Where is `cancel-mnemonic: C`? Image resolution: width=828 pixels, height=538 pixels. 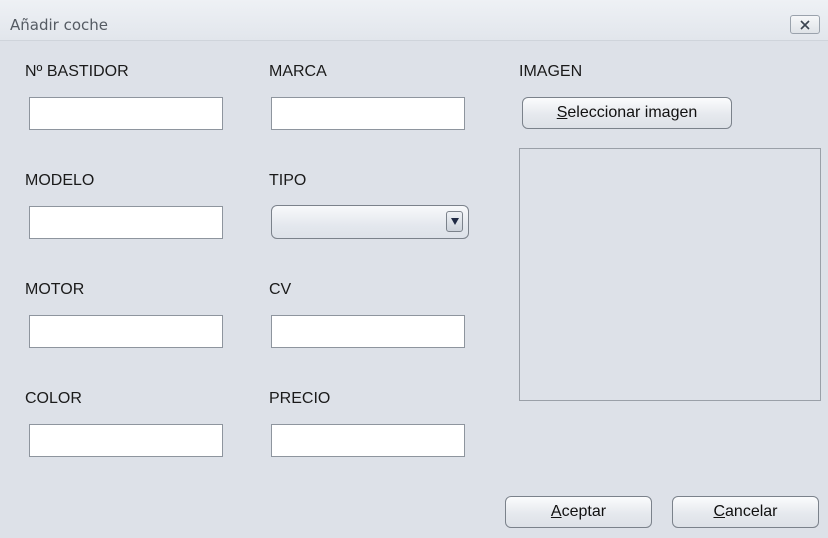
cancel-mnemonic: C is located at coordinates (719, 511).